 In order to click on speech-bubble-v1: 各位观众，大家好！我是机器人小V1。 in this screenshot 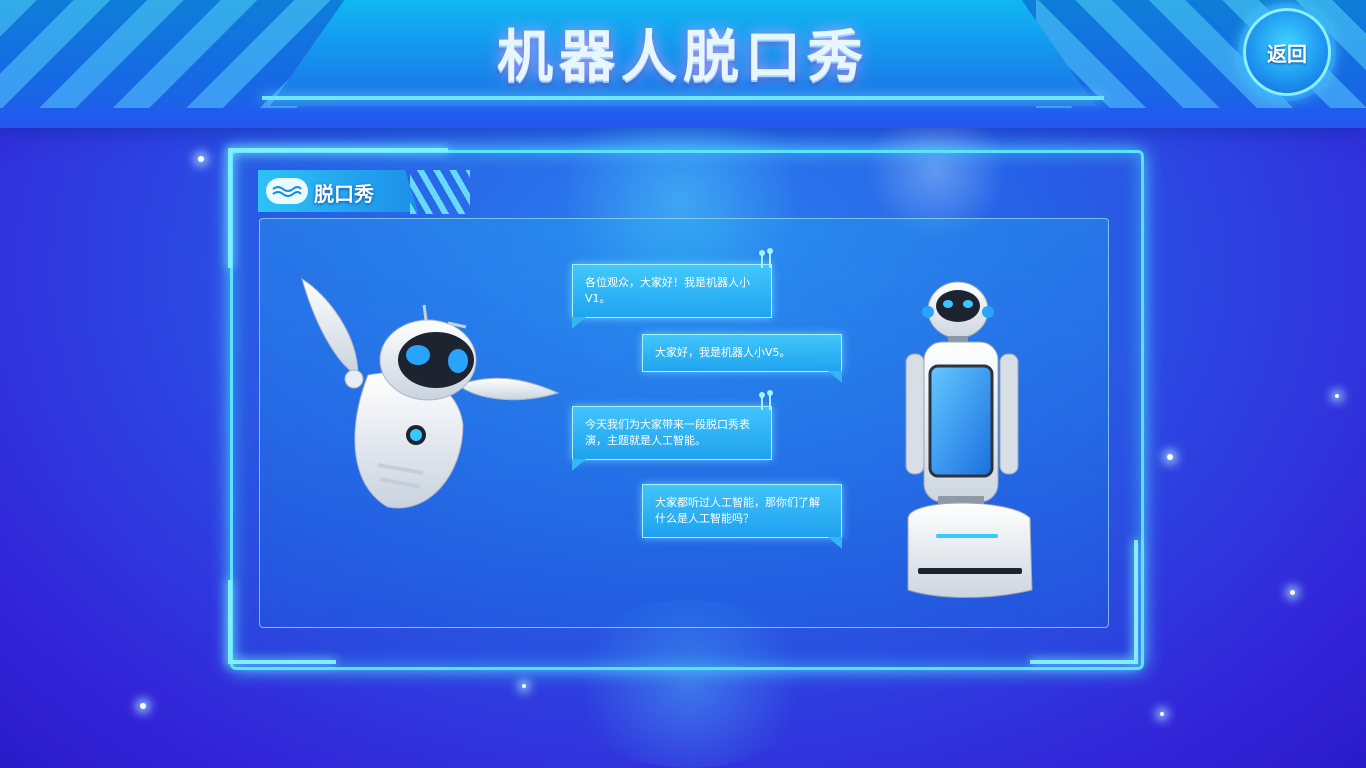, I will do `click(672, 296)`.